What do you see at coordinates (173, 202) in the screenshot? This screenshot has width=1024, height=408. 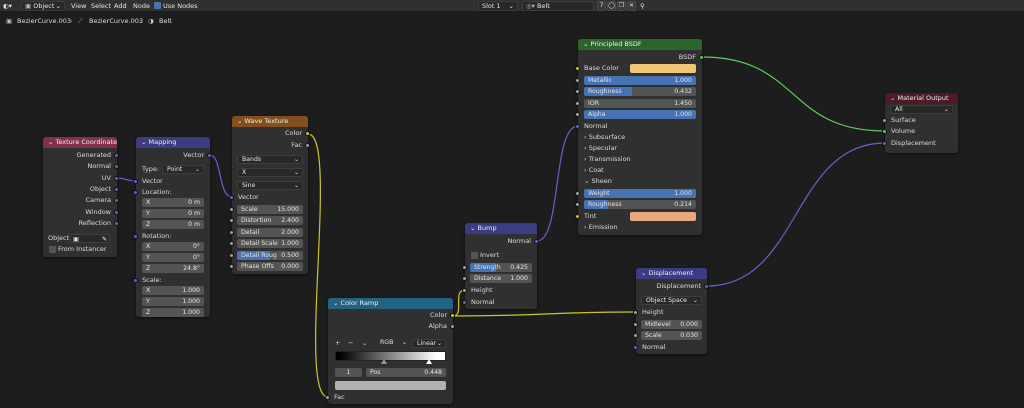 I see `location-x: X 0 m` at bounding box center [173, 202].